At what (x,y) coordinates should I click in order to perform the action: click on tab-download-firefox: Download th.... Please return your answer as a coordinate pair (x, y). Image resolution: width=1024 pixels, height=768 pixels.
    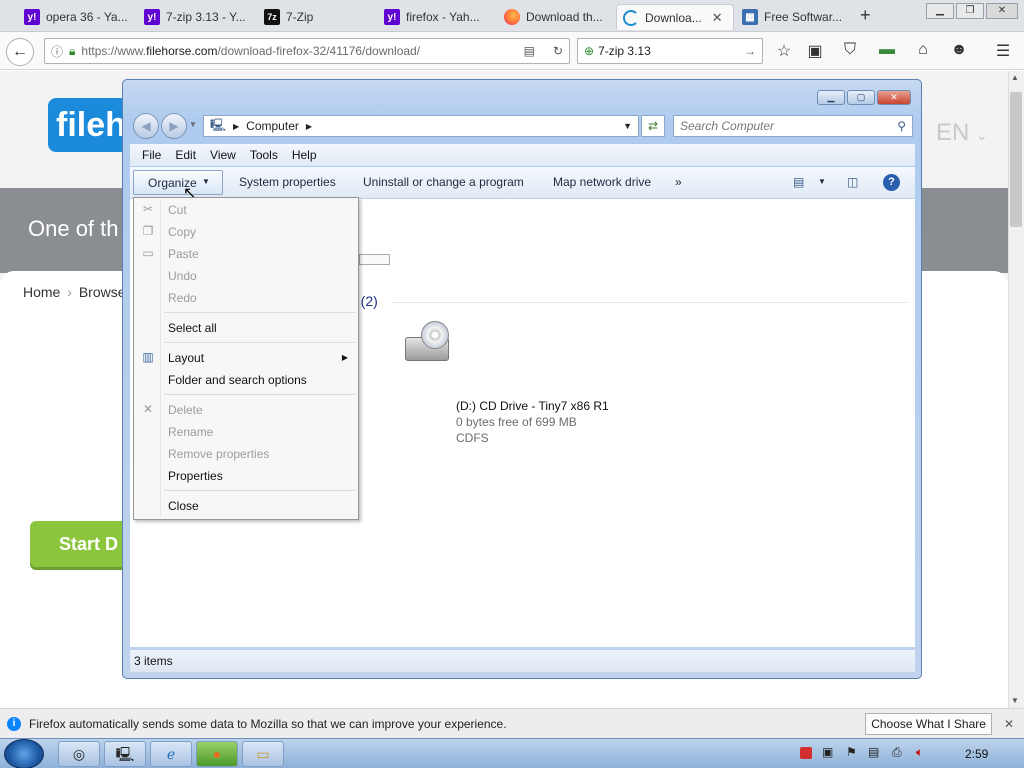
    Looking at the image, I should click on (557, 17).